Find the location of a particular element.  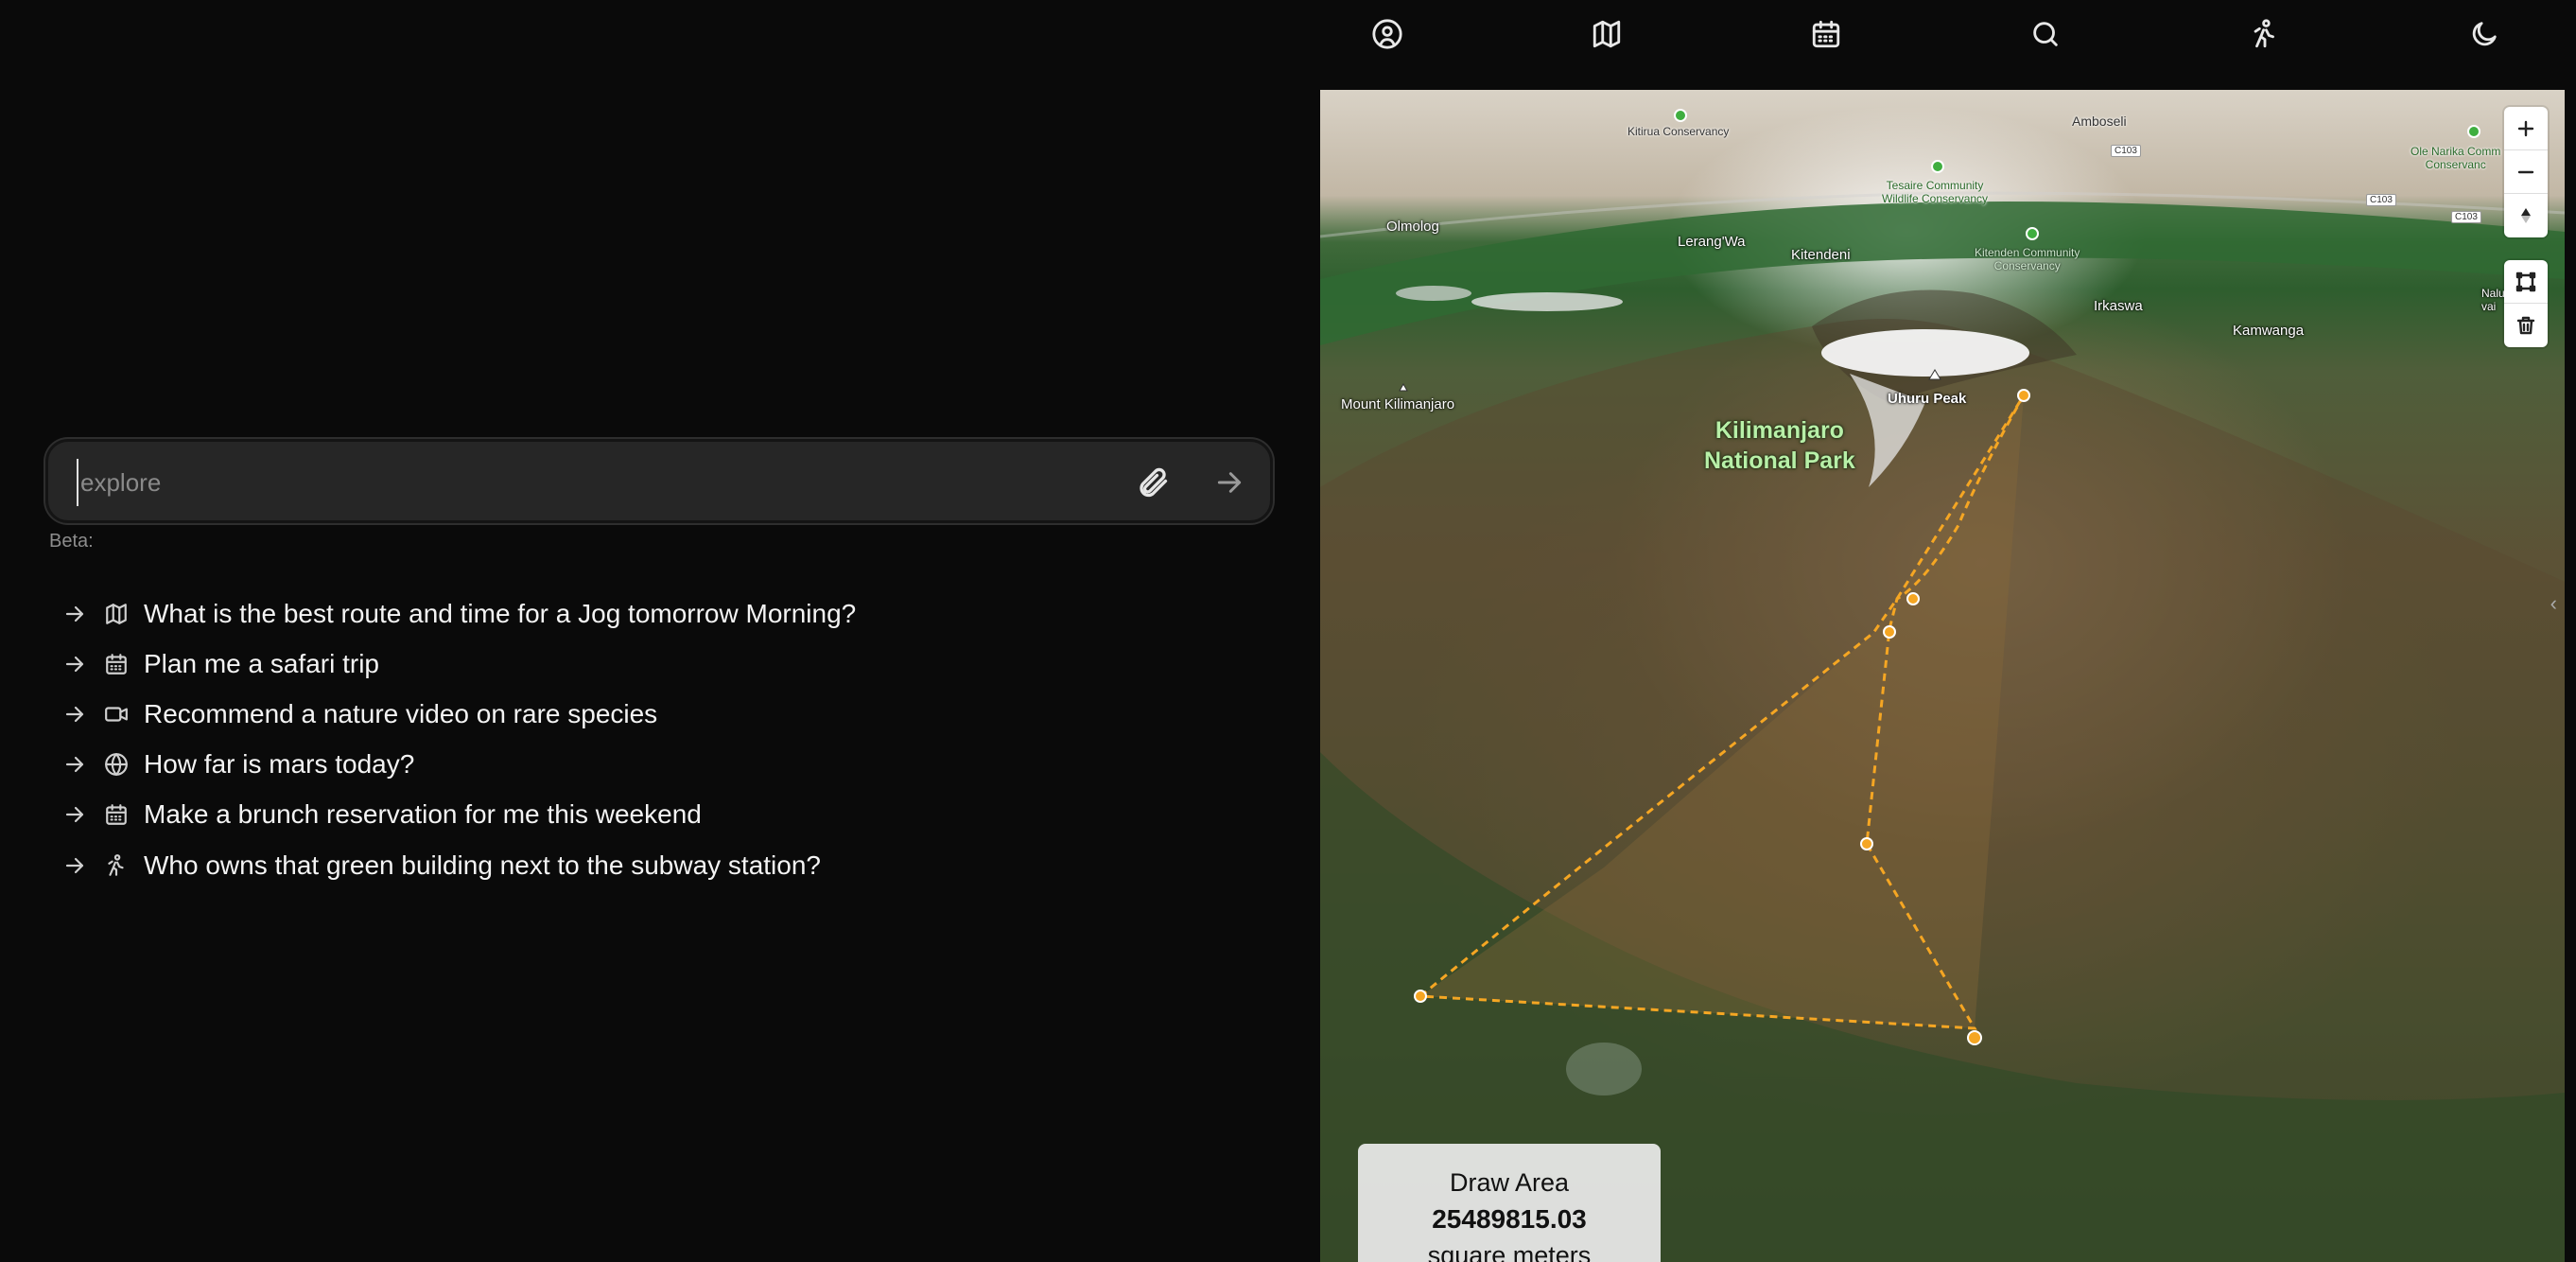

zoom-controls is located at coordinates (2526, 172).